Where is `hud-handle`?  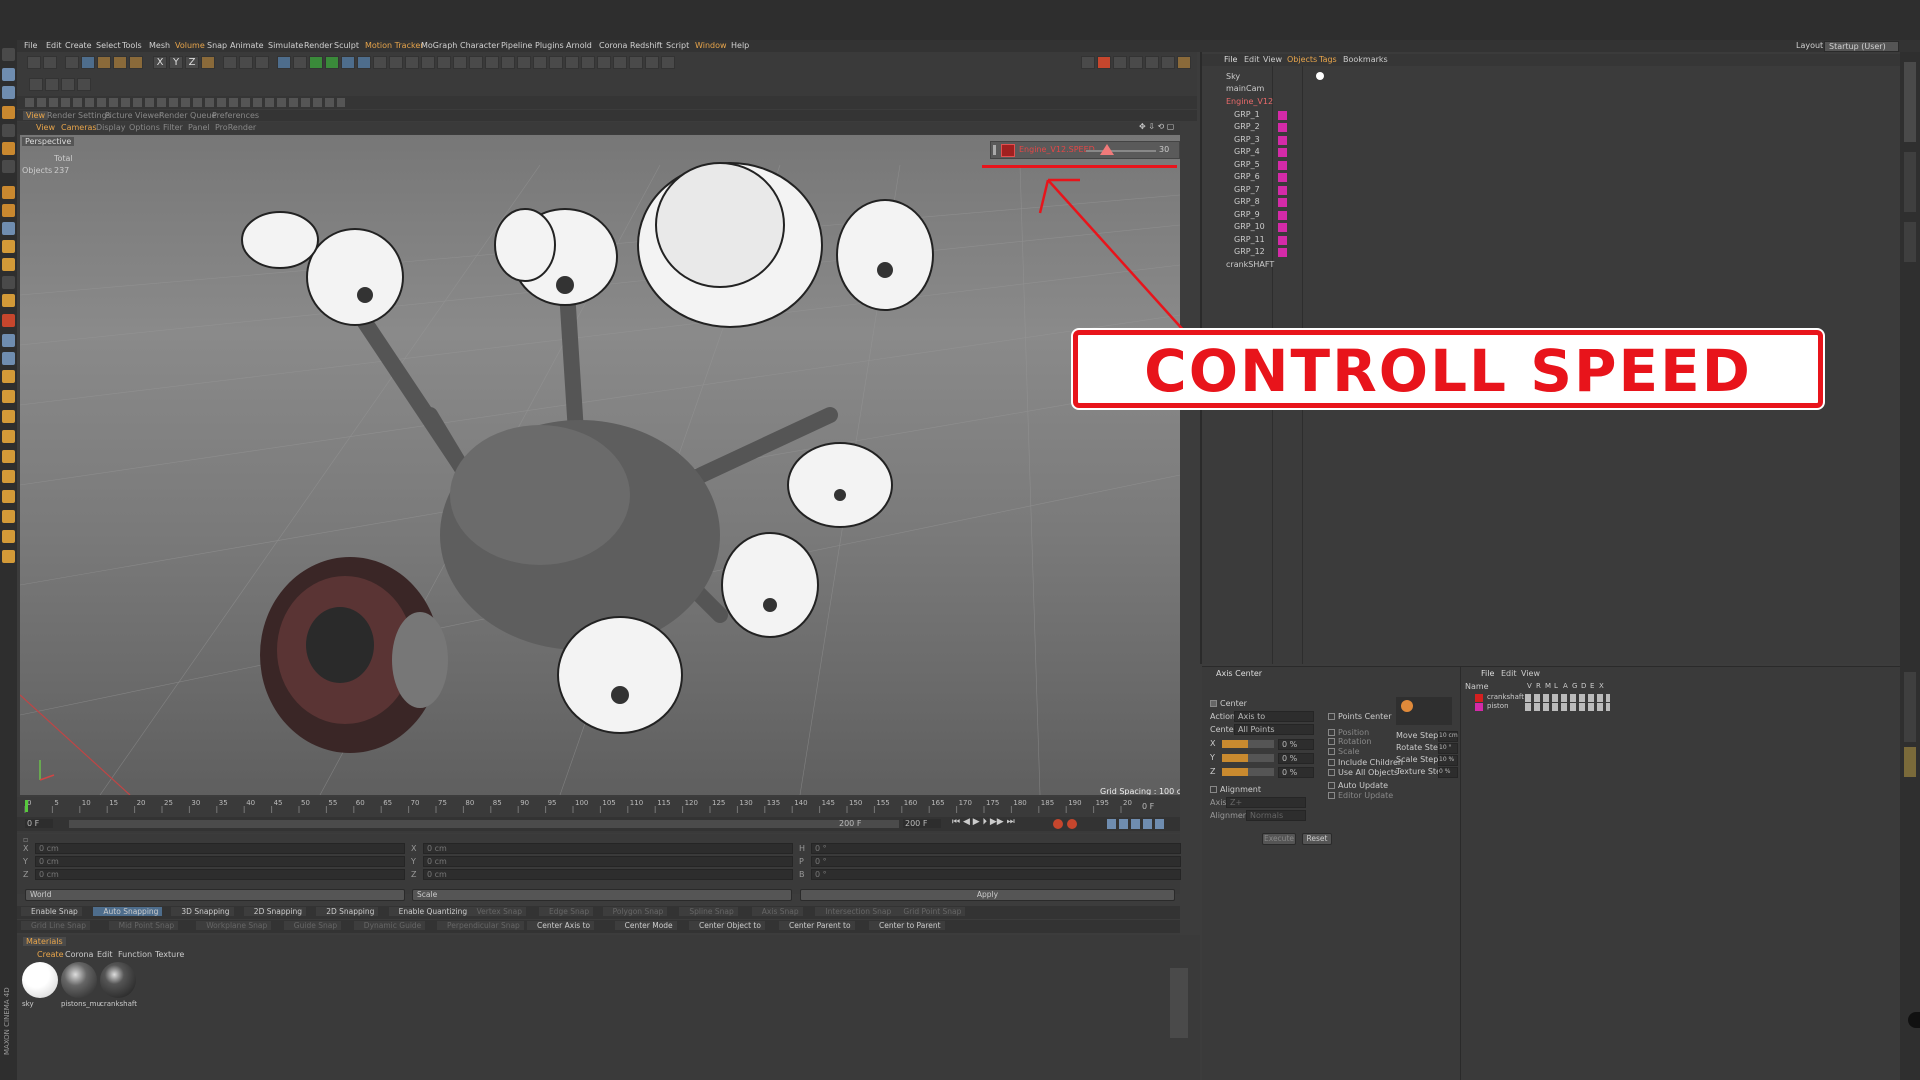 hud-handle is located at coordinates (994, 150).